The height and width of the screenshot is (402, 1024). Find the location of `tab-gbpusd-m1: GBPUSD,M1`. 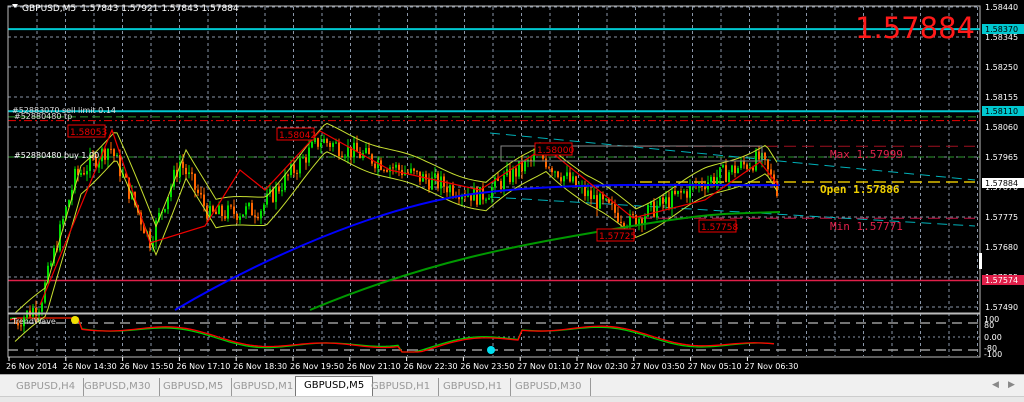

tab-gbpusd-m1: GBPUSD,M1 is located at coordinates (264, 387).